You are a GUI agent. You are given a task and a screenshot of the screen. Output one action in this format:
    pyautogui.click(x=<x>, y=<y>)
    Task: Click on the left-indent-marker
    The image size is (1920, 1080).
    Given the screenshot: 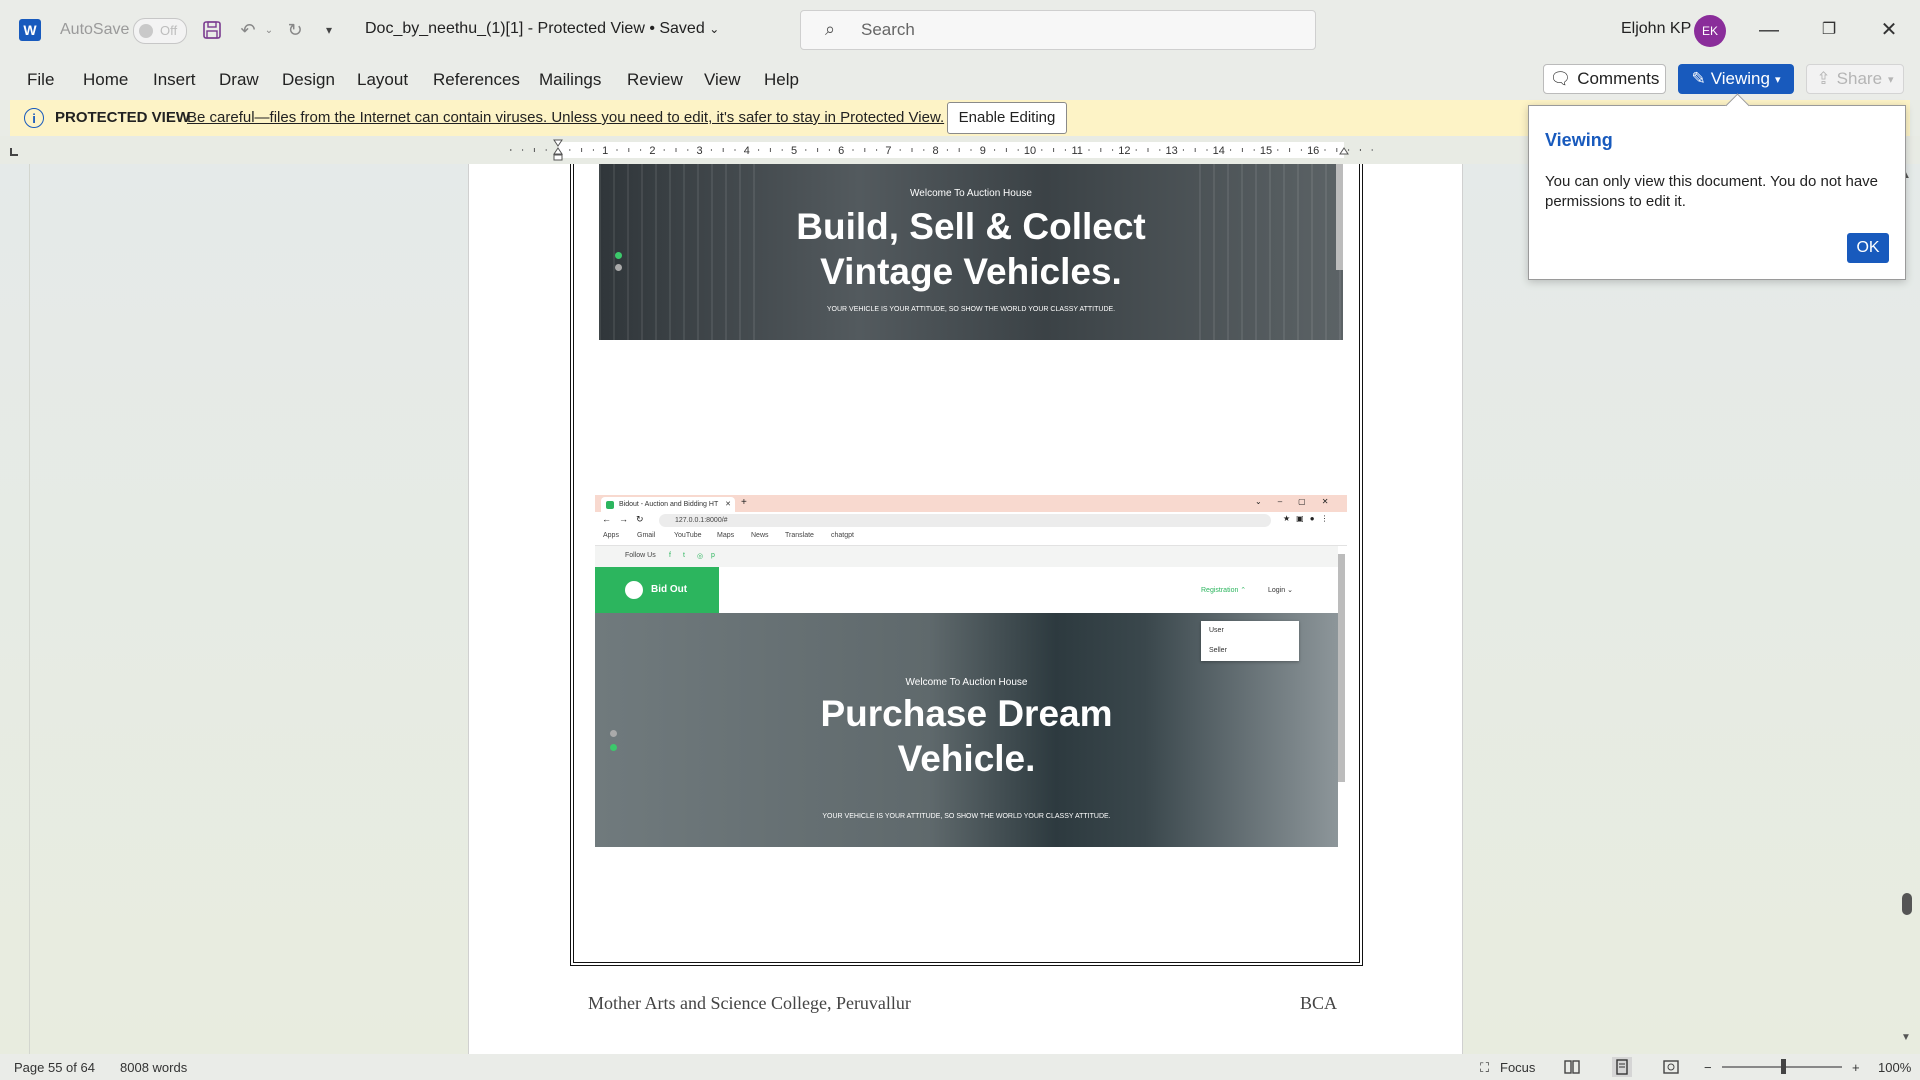 What is the action you would take?
    pyautogui.click(x=558, y=157)
    